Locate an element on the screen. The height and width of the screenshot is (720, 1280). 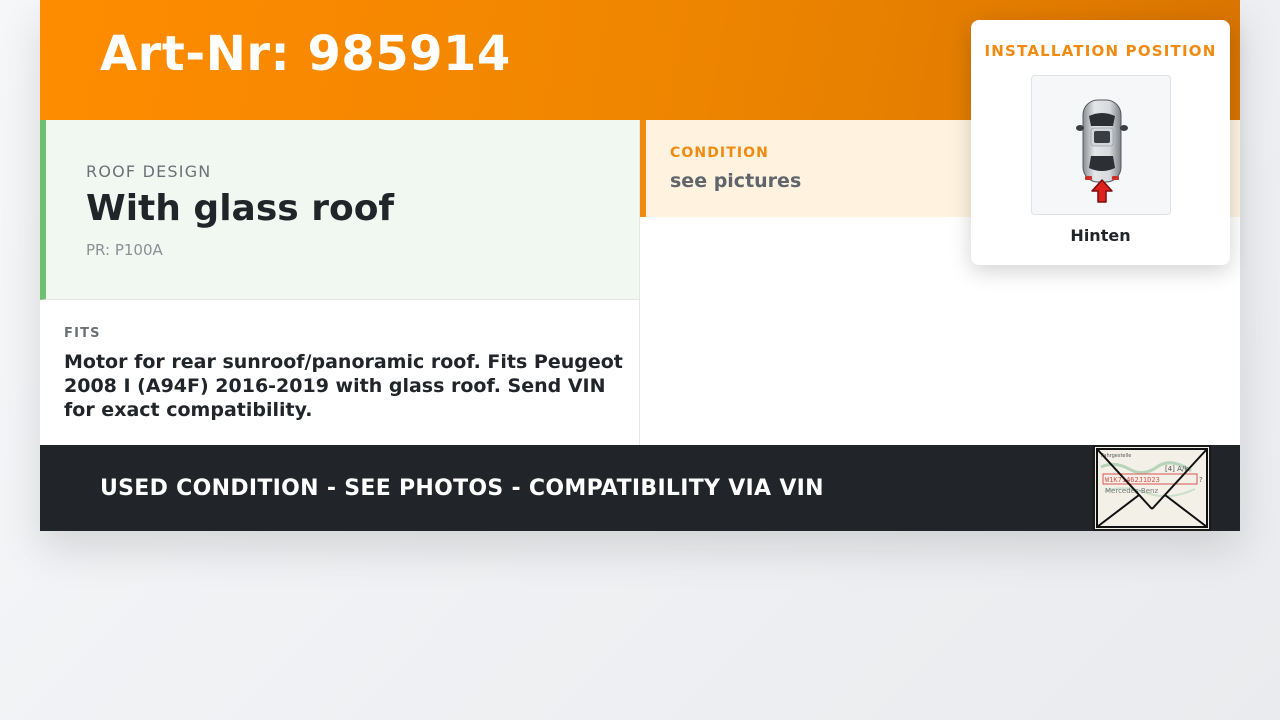
roof-design-label: ROOF DESIGN is located at coordinates (149, 171).